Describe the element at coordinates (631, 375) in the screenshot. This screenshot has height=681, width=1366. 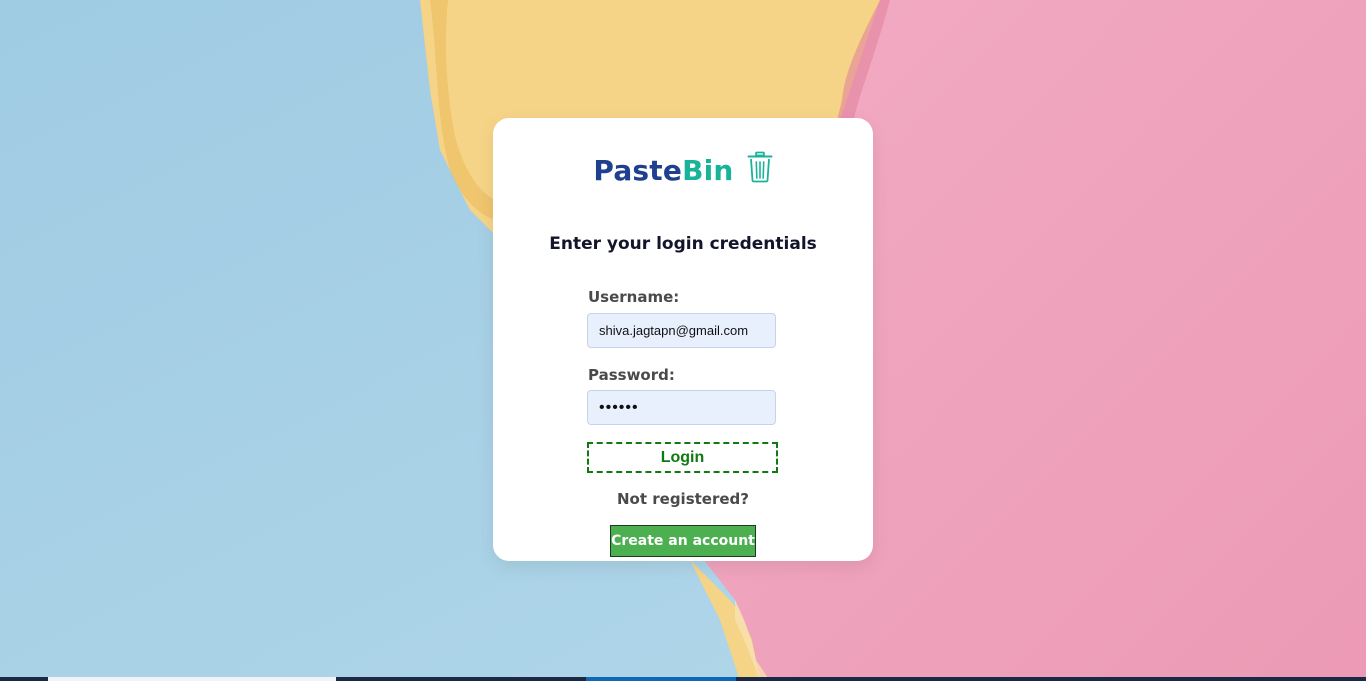
I see `password-label: Password:` at that location.